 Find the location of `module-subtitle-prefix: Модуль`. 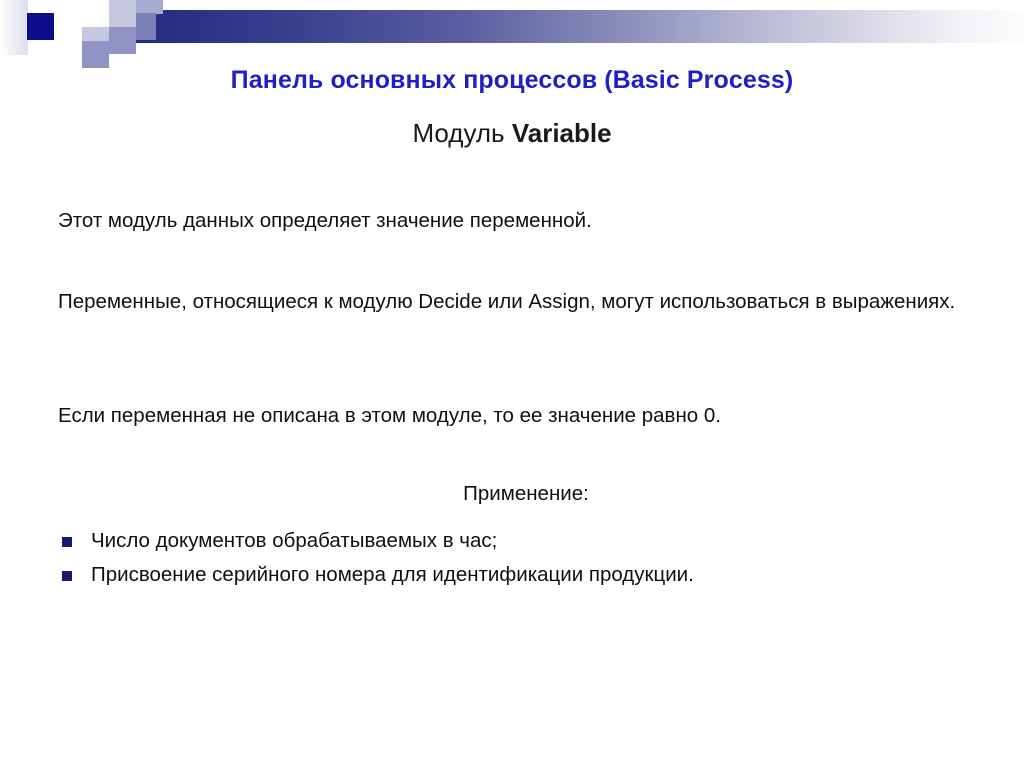

module-subtitle-prefix: Модуль is located at coordinates (462, 133).